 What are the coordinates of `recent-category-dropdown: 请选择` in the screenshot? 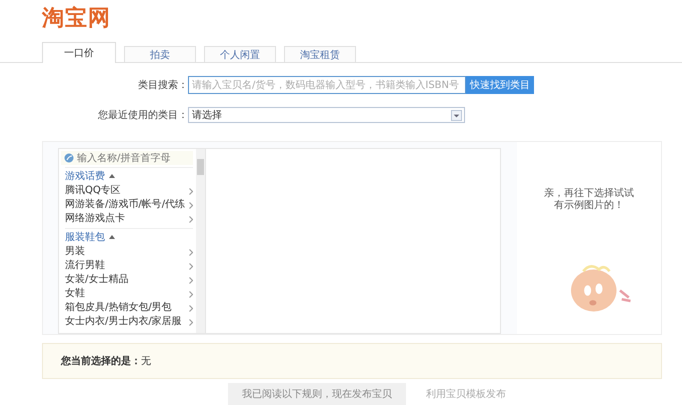 It's located at (326, 115).